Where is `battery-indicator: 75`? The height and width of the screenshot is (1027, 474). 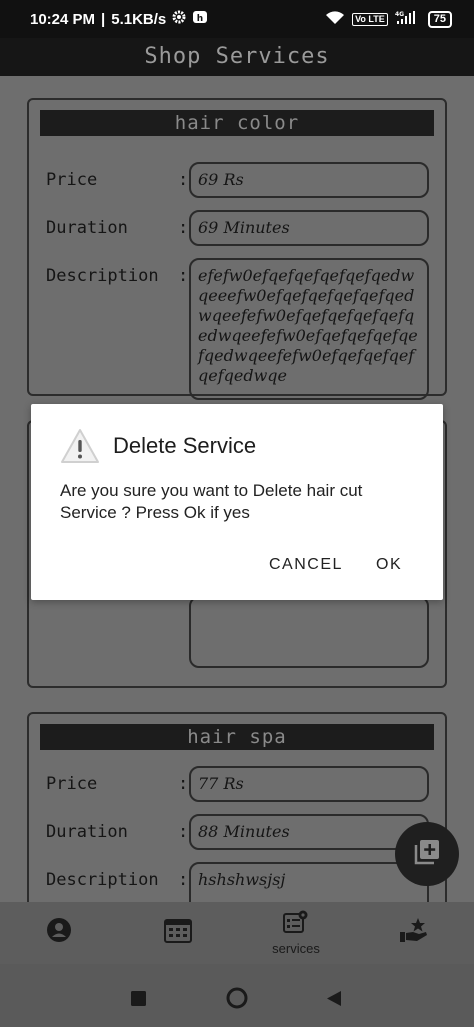
battery-indicator: 75 is located at coordinates (439, 19).